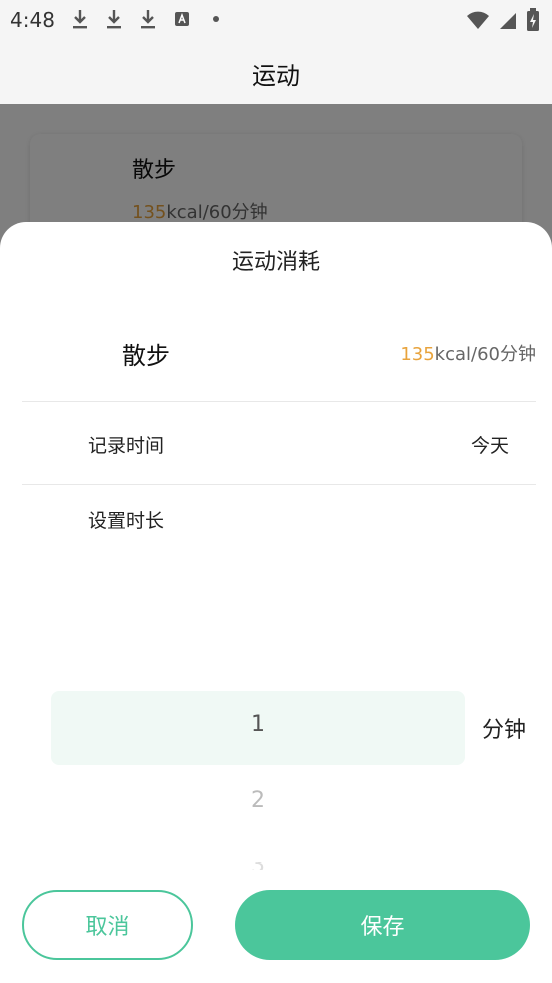 The height and width of the screenshot is (983, 552). Describe the element at coordinates (32, 20) in the screenshot. I see `status-time: 4:48` at that location.